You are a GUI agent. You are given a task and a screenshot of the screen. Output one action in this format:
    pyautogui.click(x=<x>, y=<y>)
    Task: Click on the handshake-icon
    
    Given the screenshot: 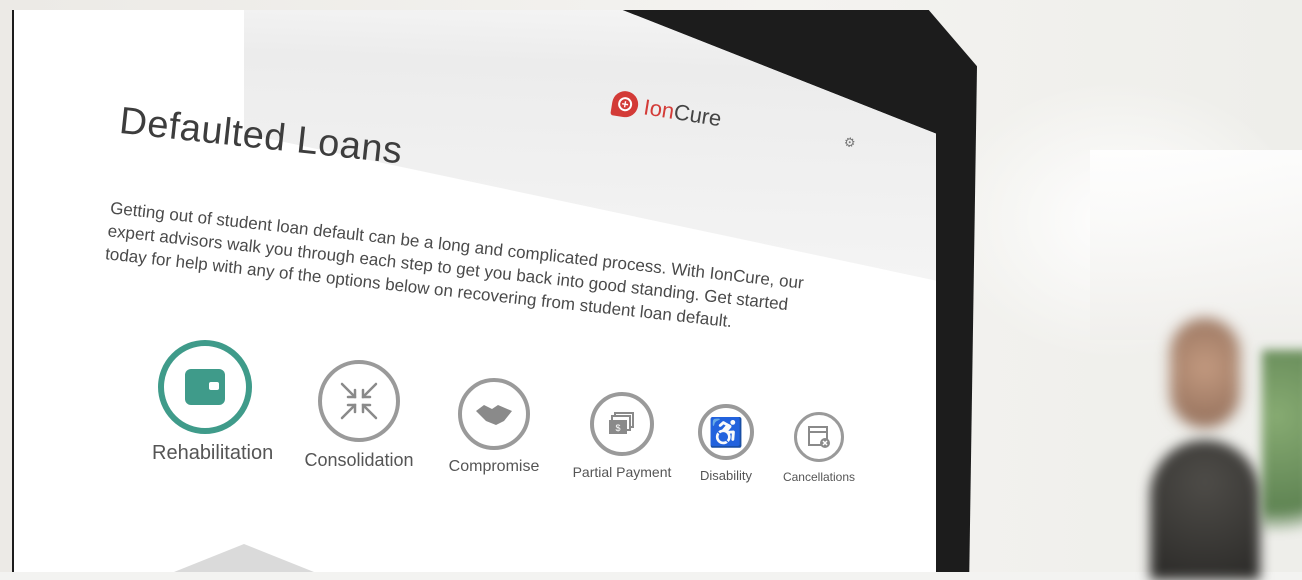 What is the action you would take?
    pyautogui.click(x=494, y=414)
    